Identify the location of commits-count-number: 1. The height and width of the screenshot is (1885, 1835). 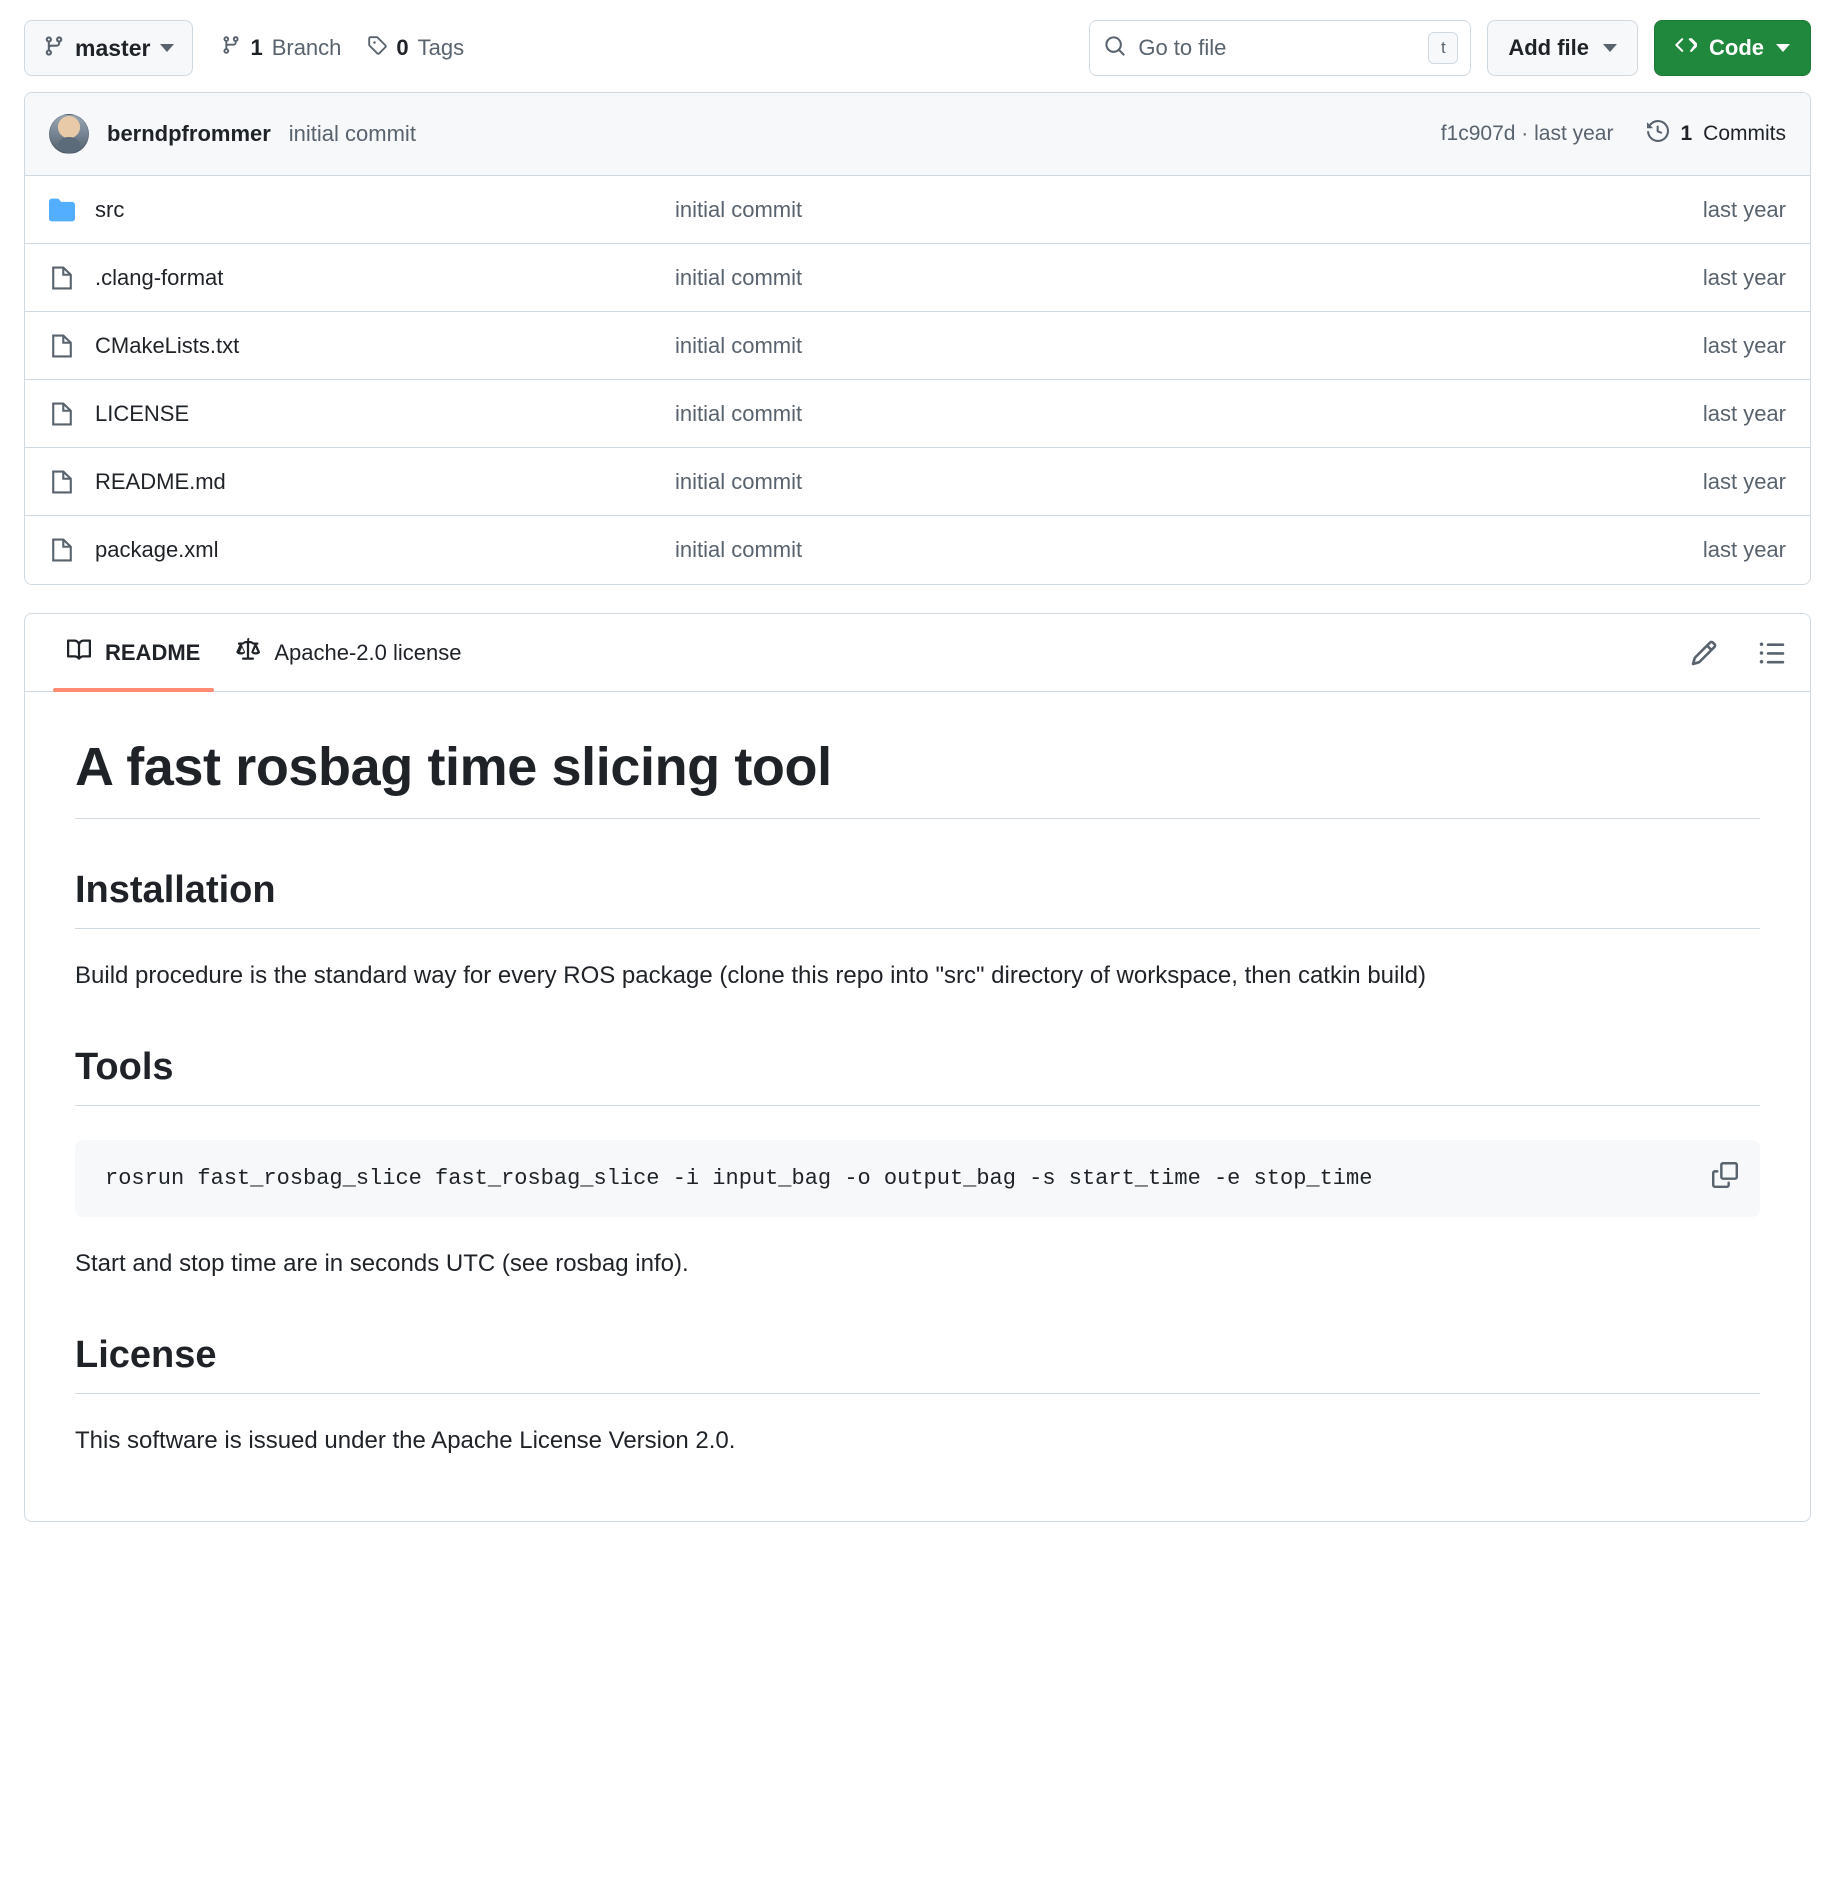
(1686, 133).